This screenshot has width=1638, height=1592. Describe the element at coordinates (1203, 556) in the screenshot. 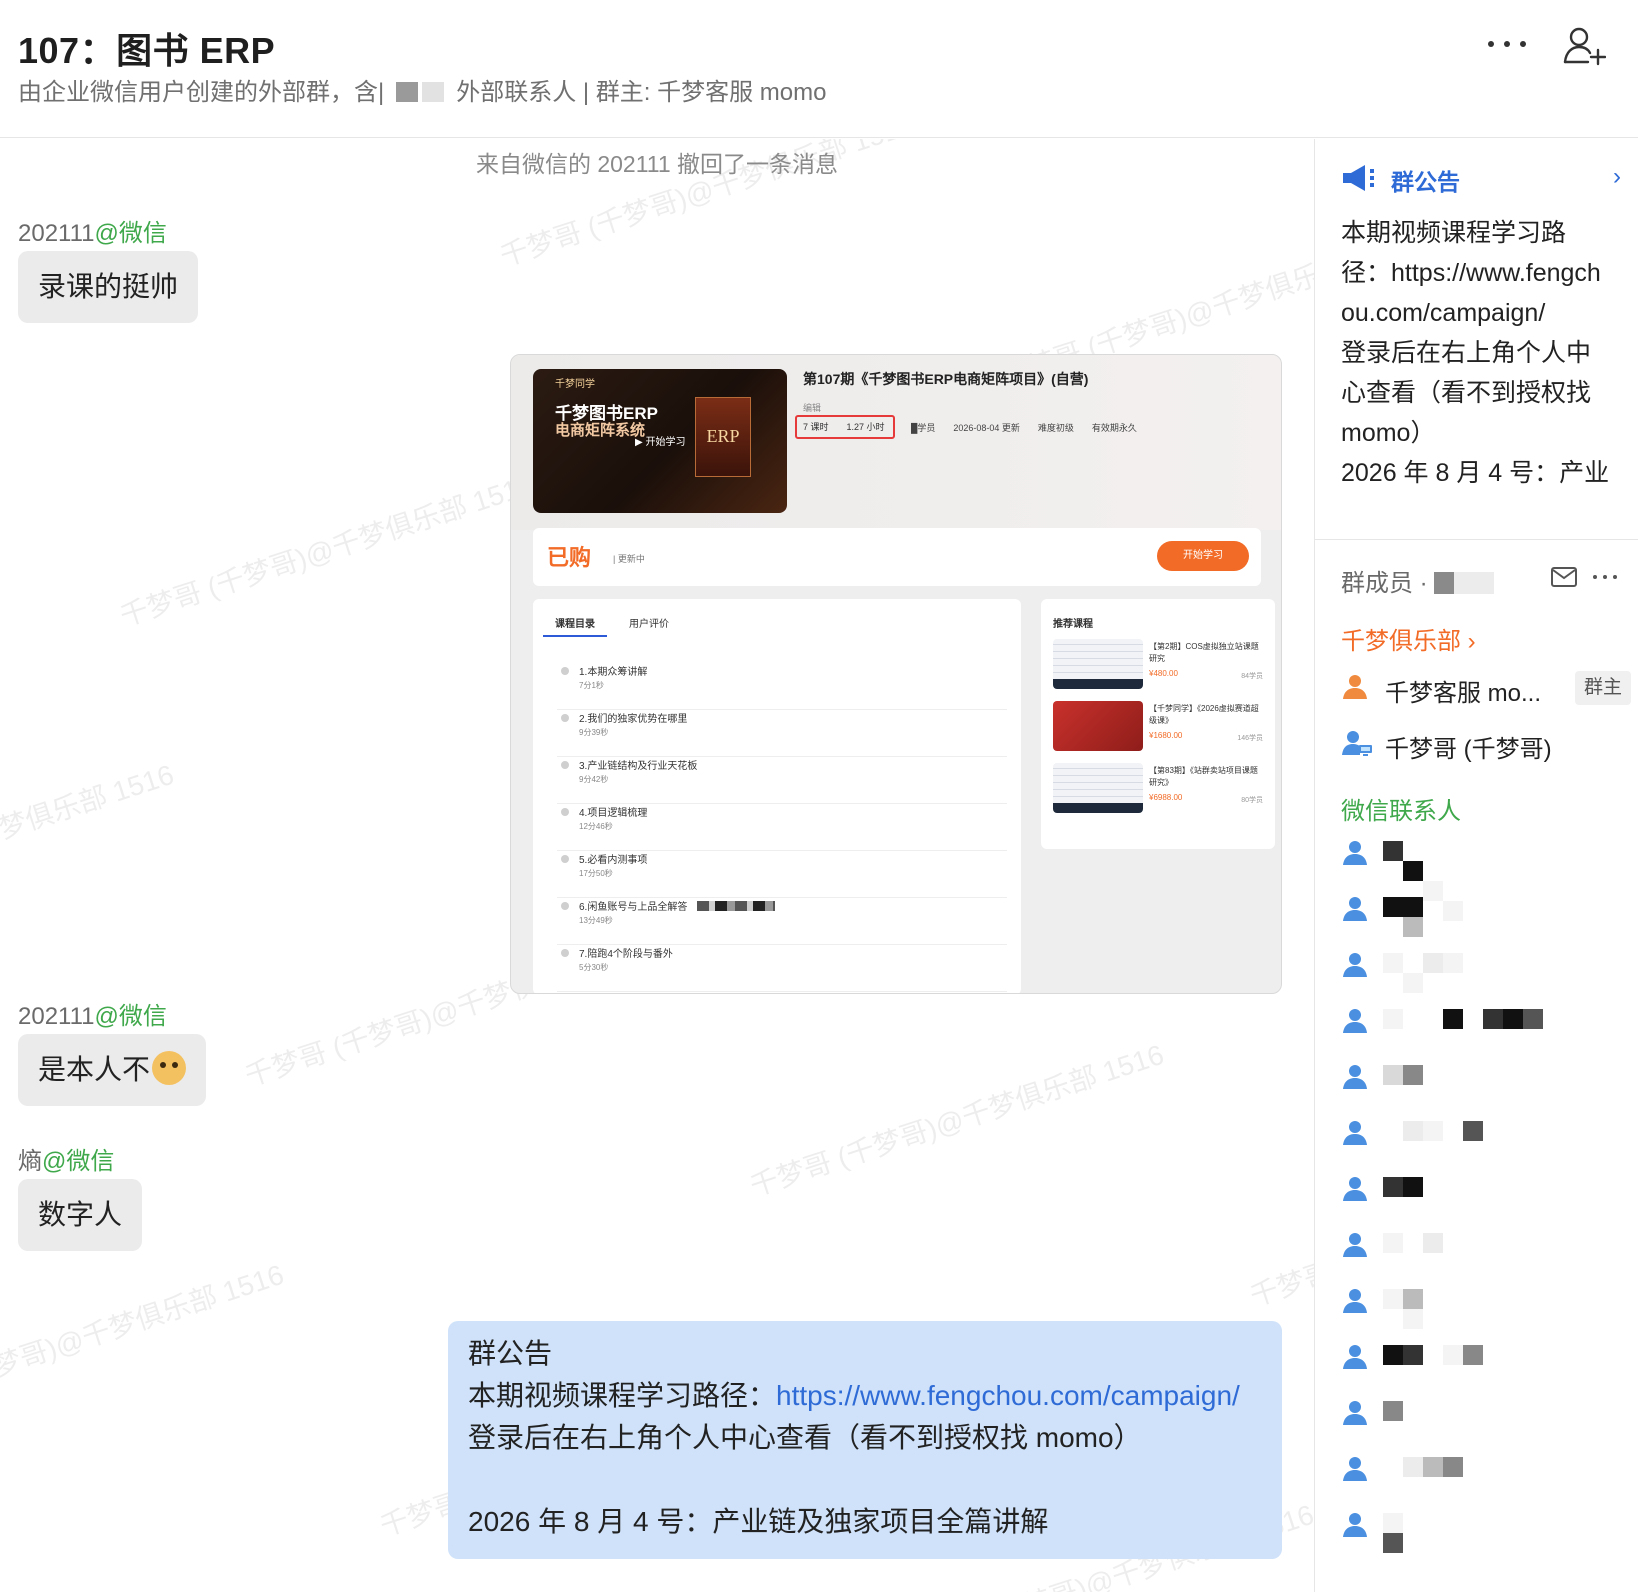

I see `start-learning-button: 开始学习` at that location.